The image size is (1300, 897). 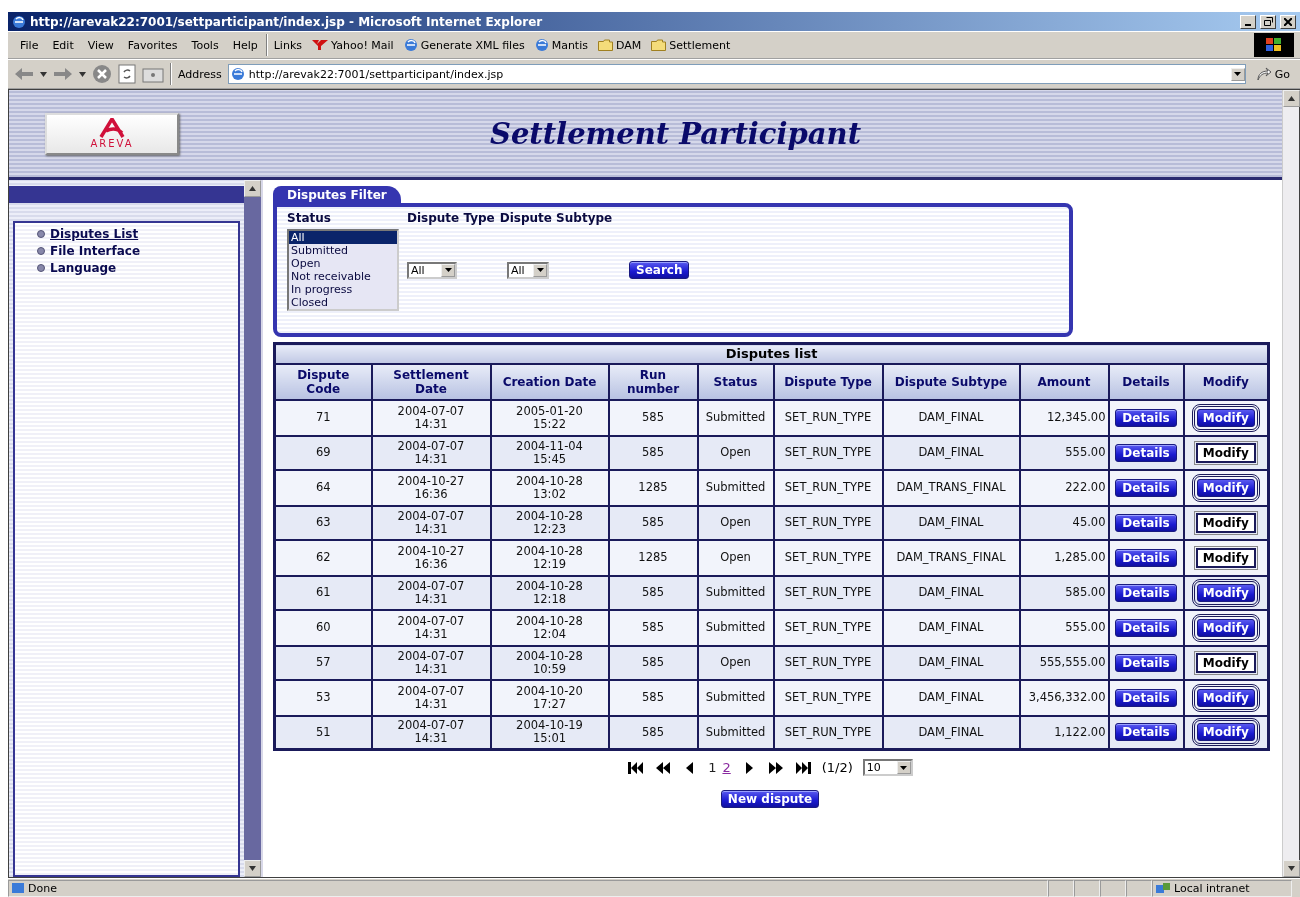 What do you see at coordinates (653, 487) in the screenshot?
I see `table-cell: 1285` at bounding box center [653, 487].